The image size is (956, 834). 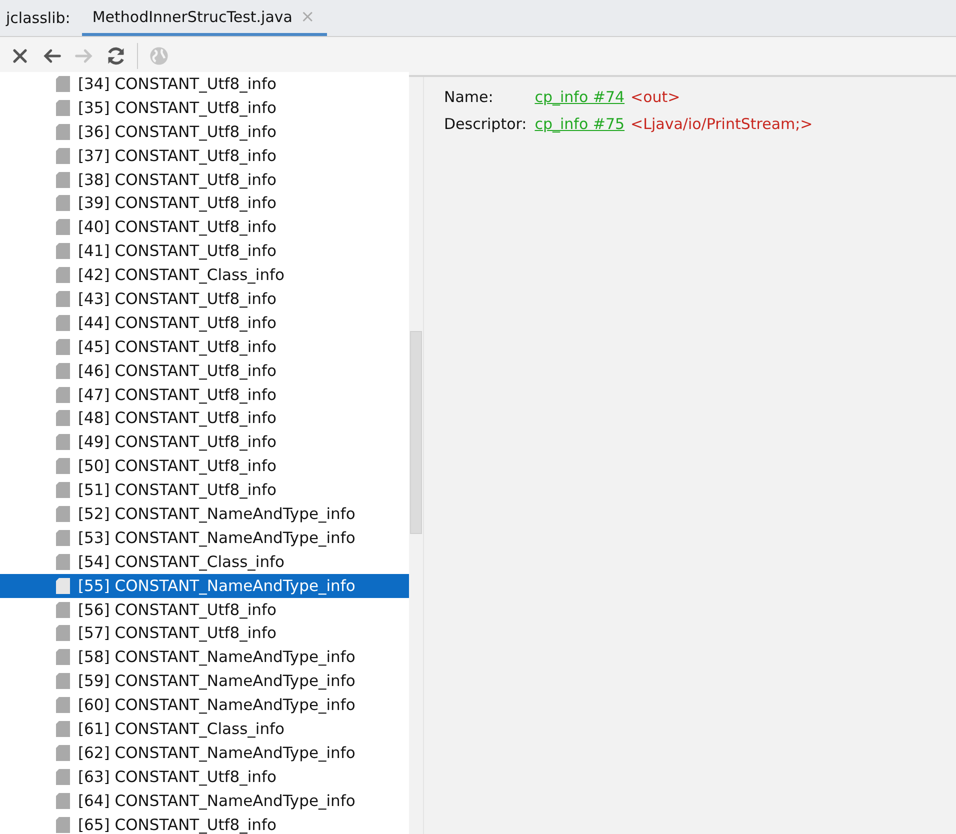 I want to click on tree-item: [61] CONSTANT_Class_info, so click(x=204, y=729).